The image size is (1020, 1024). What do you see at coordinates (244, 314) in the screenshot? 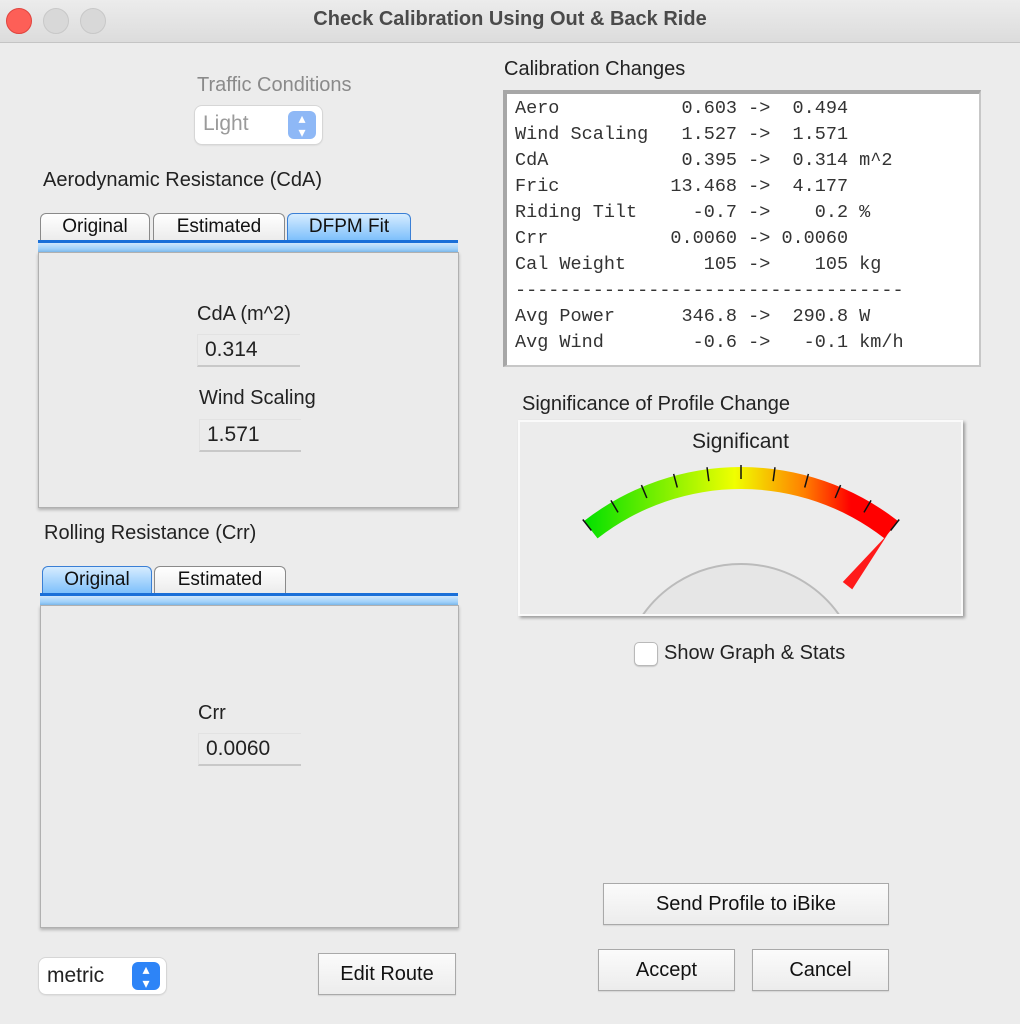
I see `cda-label: CdA (m^2)` at bounding box center [244, 314].